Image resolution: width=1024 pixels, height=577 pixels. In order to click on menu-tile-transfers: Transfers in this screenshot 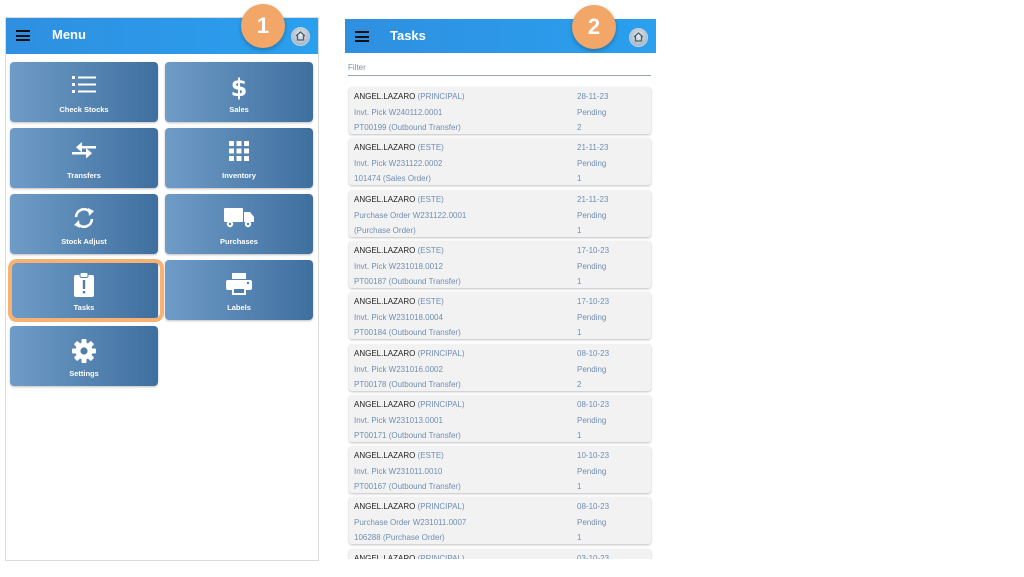, I will do `click(84, 158)`.